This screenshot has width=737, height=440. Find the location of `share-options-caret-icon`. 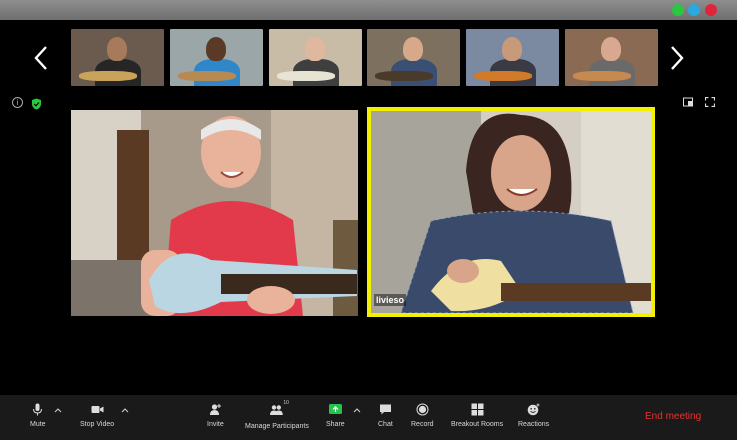

share-options-caret-icon is located at coordinates (357, 410).